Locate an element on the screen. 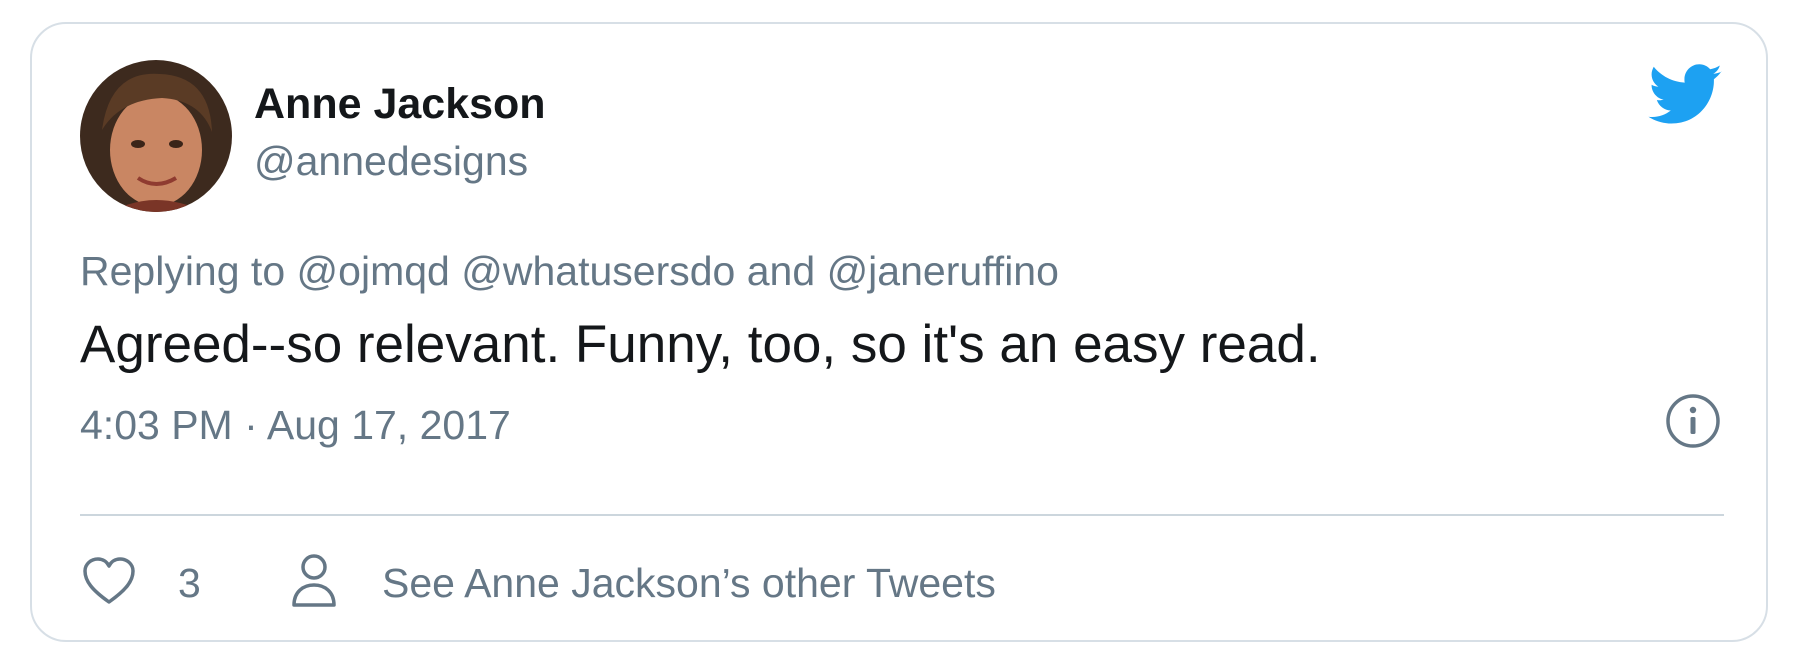  author-name: Anne Jackson is located at coordinates (400, 104).